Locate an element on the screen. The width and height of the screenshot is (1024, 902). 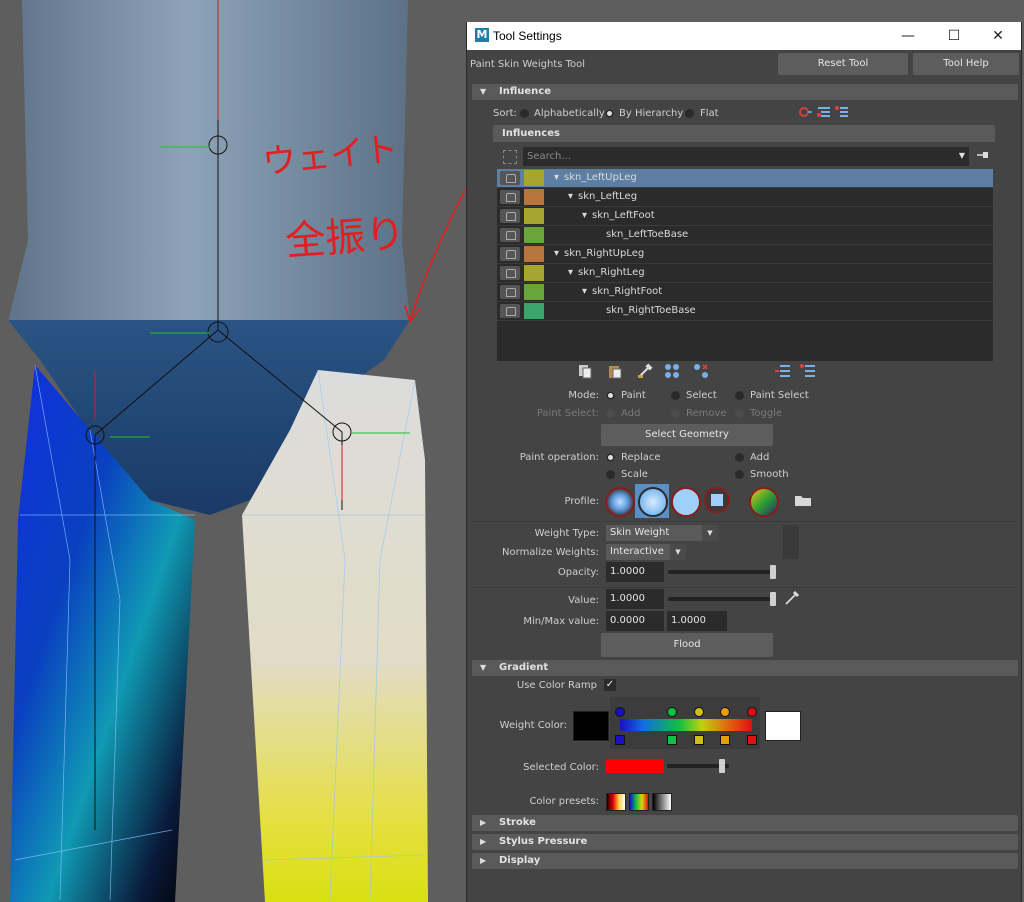
weight-color-low-swatch is located at coordinates (591, 726).